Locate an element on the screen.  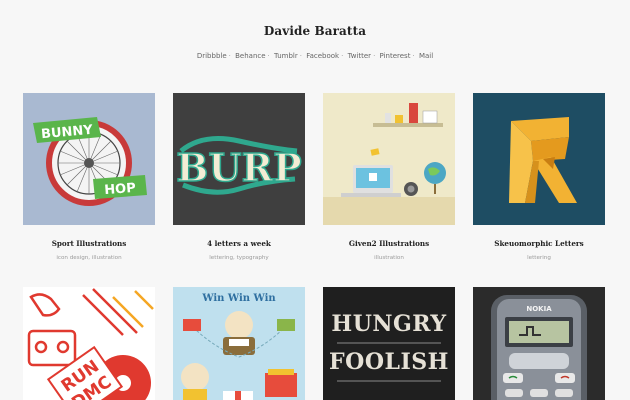
paper-letter-illustration is located at coordinates (539, 159).